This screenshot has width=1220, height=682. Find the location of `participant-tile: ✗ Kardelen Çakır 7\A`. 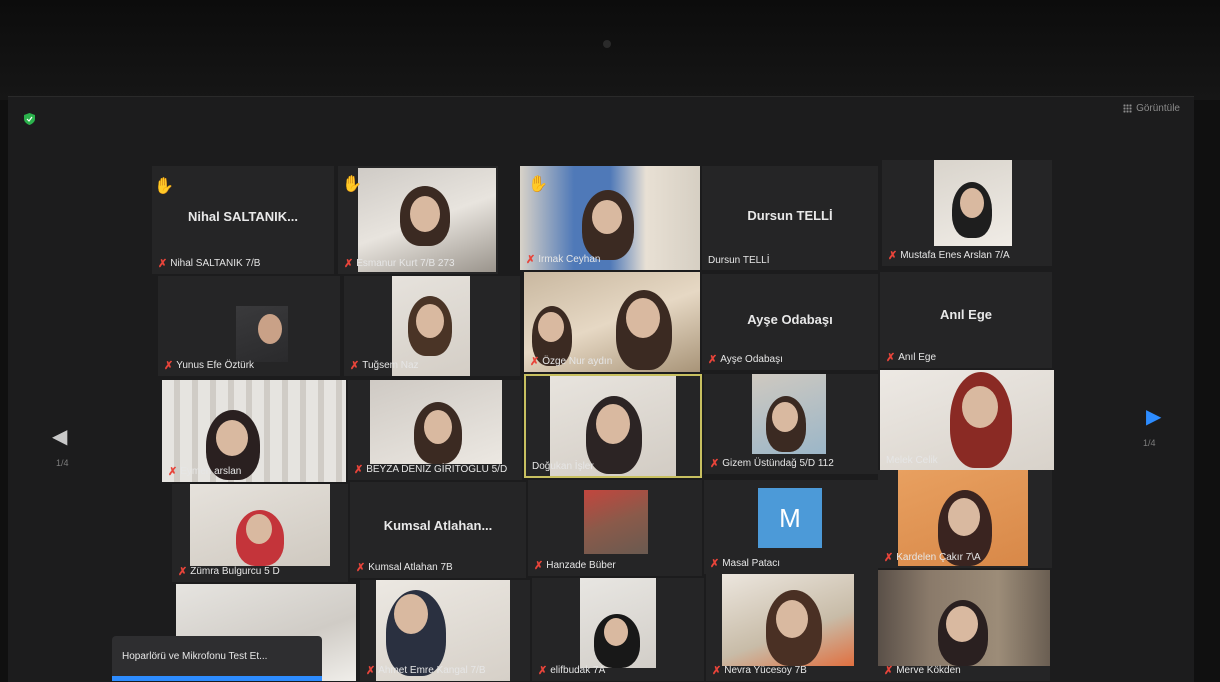

participant-tile: ✗ Kardelen Çakır 7\A is located at coordinates (965, 519).